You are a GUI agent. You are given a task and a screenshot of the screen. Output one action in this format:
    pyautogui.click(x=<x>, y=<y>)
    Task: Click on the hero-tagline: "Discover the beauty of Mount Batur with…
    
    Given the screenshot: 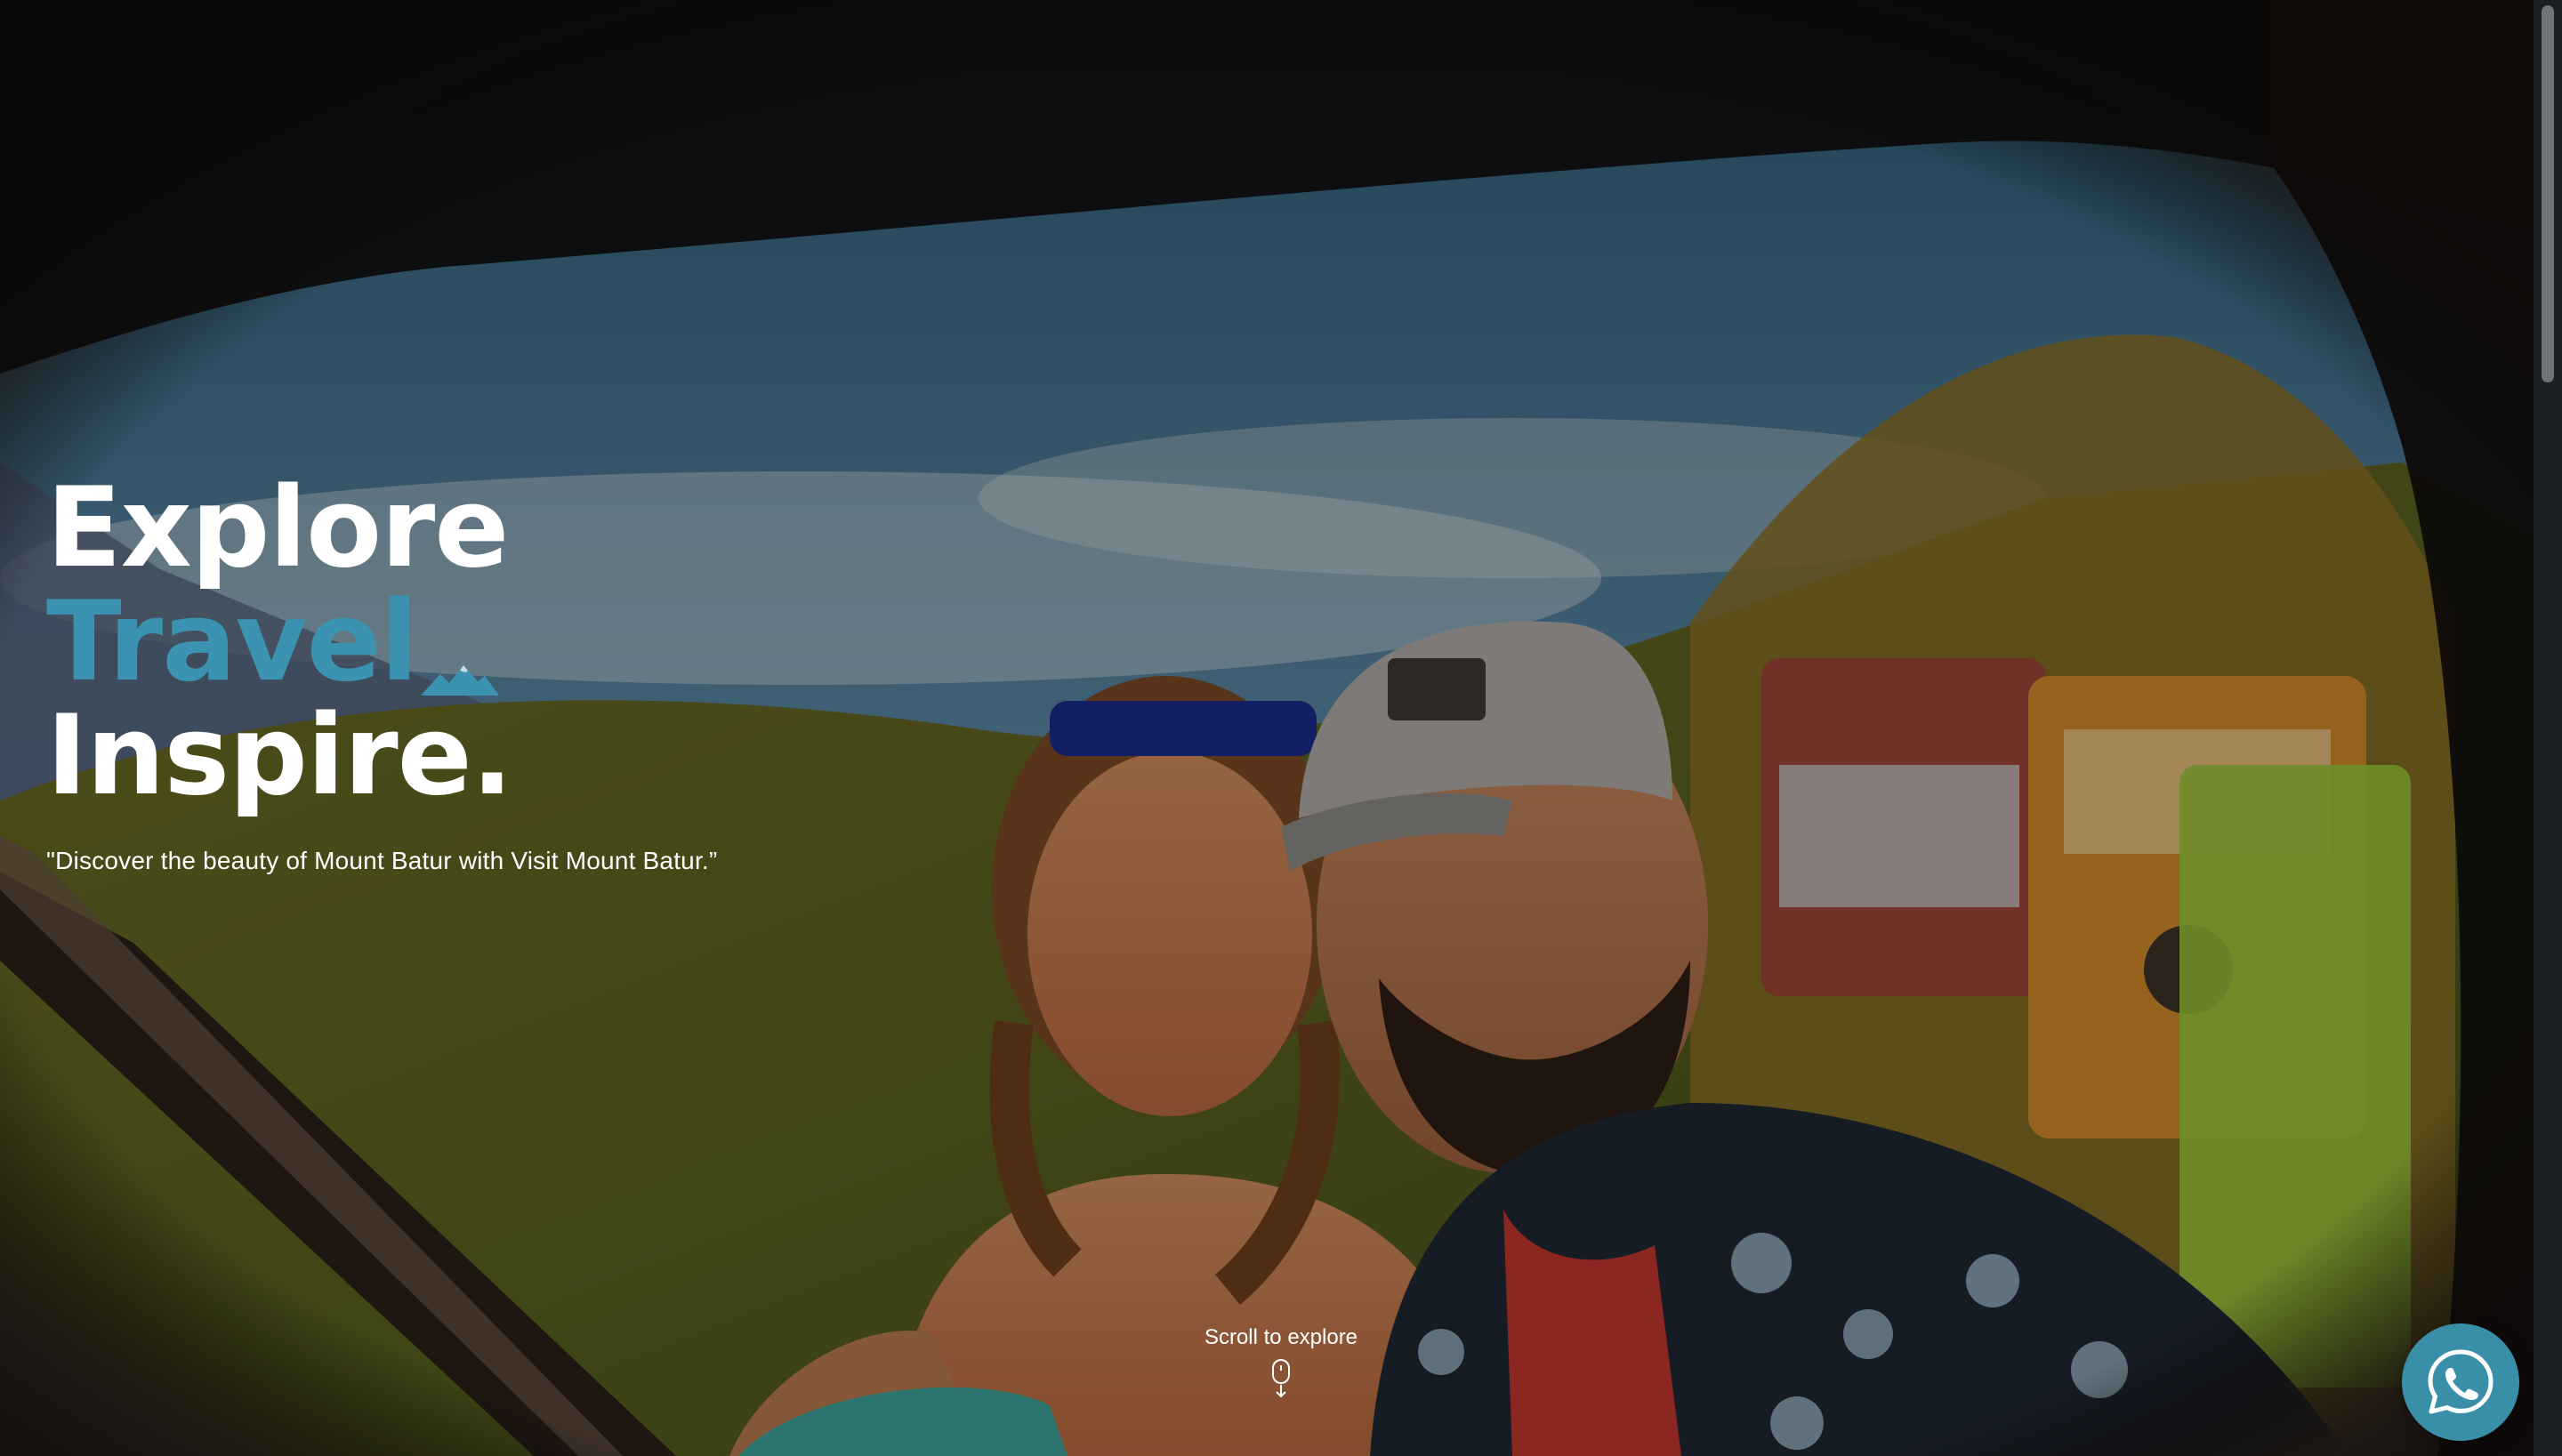 What is the action you would take?
    pyautogui.click(x=382, y=860)
    